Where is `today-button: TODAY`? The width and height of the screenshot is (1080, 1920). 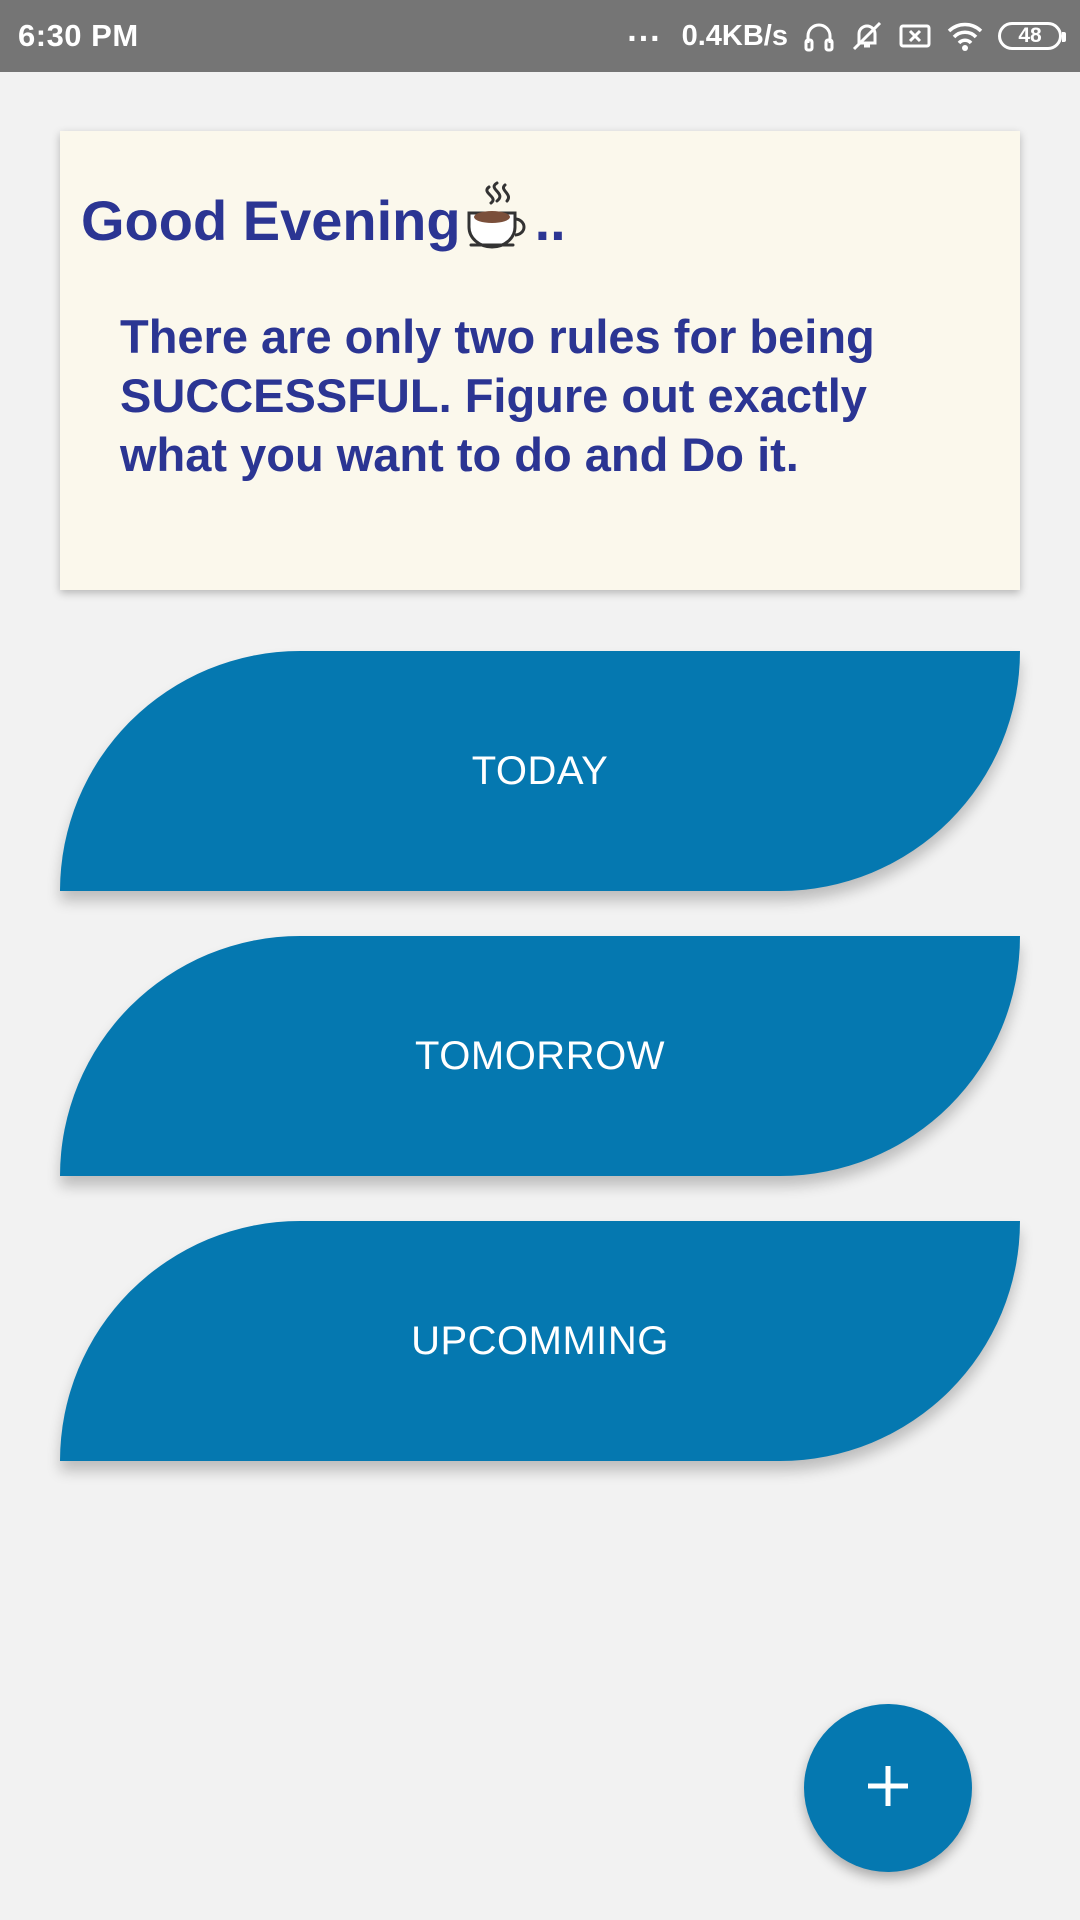 today-button: TODAY is located at coordinates (540, 771).